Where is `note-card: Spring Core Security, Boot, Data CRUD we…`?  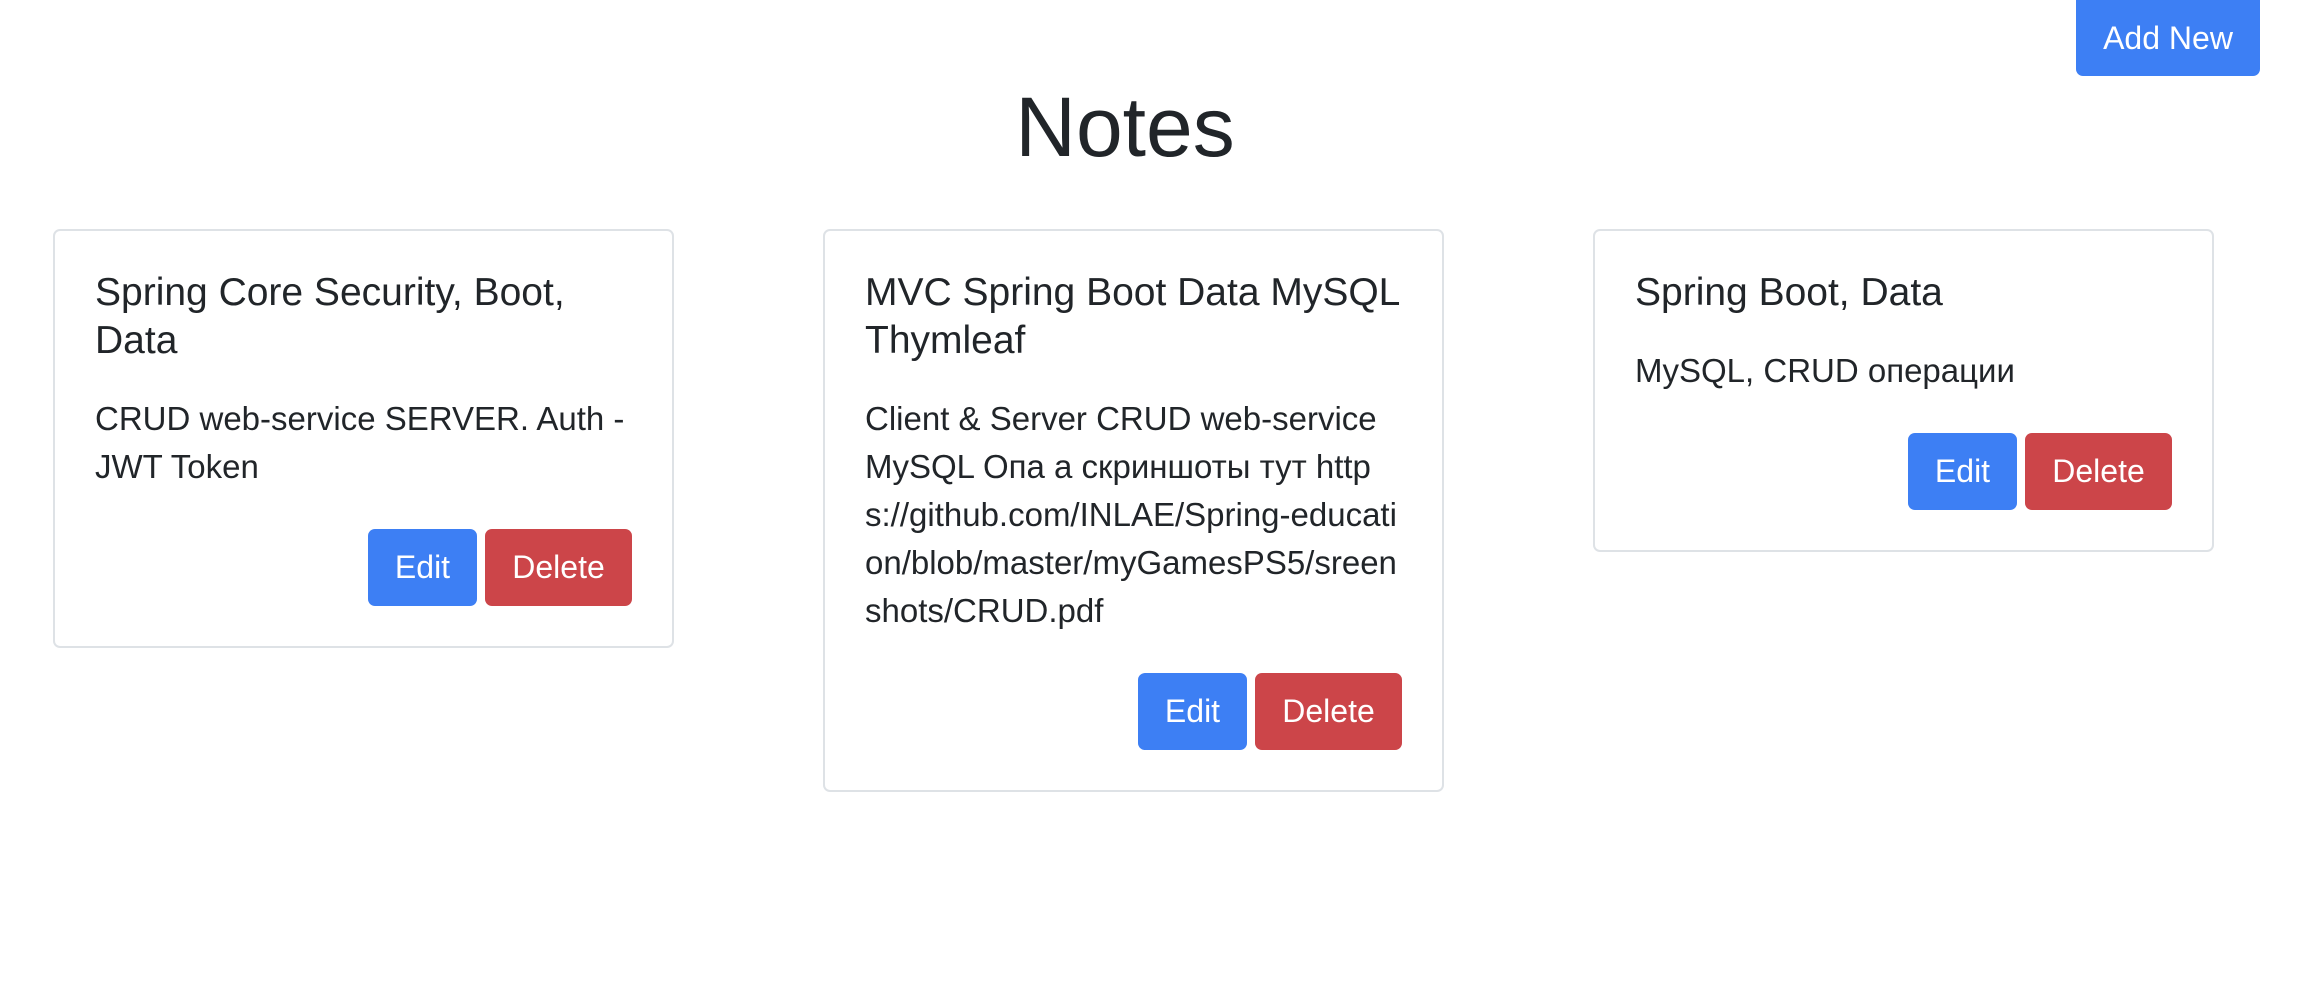
note-card: Spring Core Security, Boot, Data CRUD we… is located at coordinates (363, 438).